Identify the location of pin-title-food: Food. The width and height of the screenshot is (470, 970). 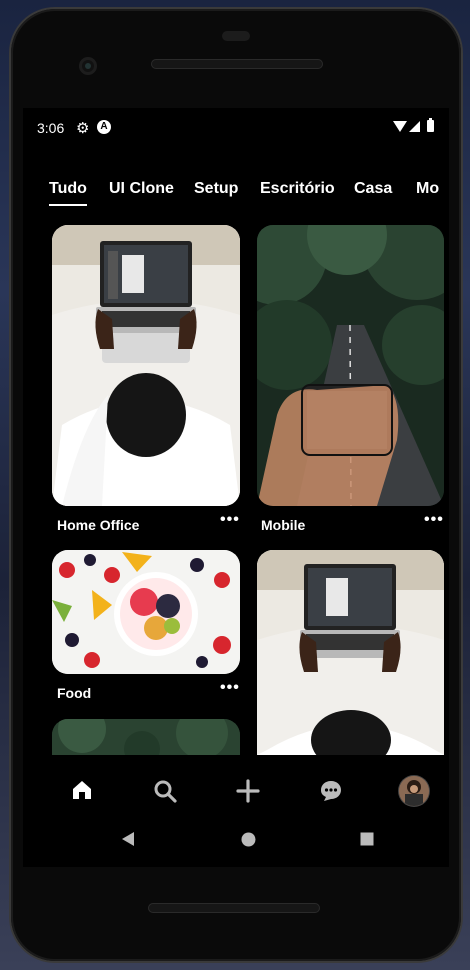
(74, 693).